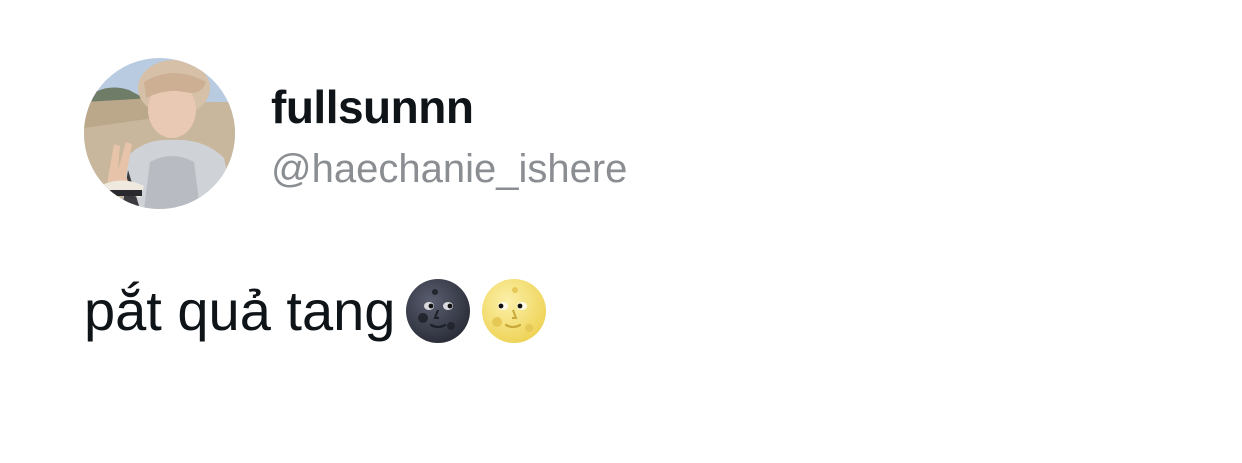 The height and width of the screenshot is (463, 1242). What do you see at coordinates (449, 169) in the screenshot?
I see `user-handle: @haechanie_ishere` at bounding box center [449, 169].